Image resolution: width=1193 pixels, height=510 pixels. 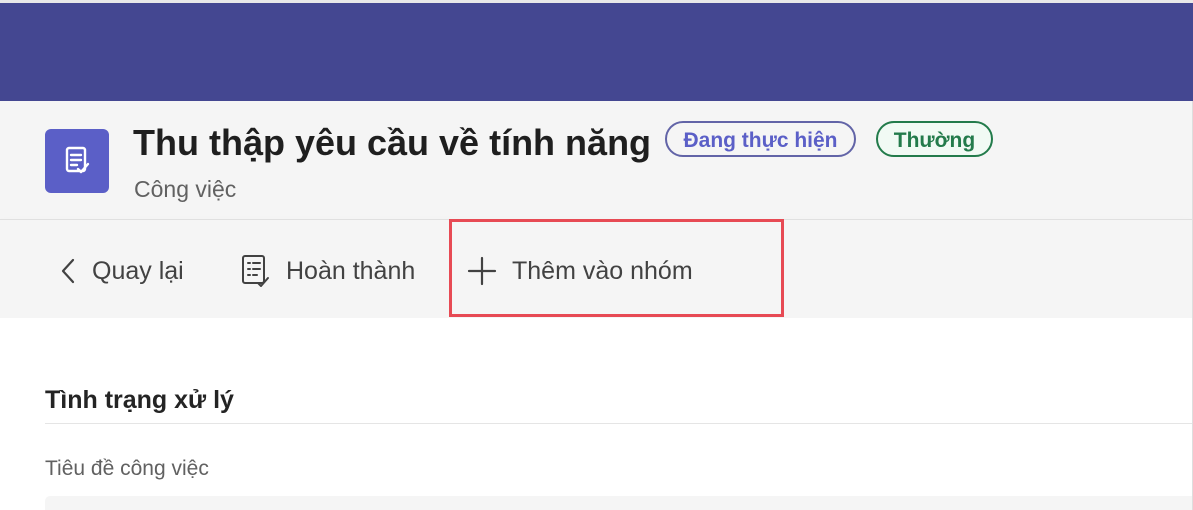 What do you see at coordinates (760, 139) in the screenshot?
I see `status-badge: Đang thực hiện` at bounding box center [760, 139].